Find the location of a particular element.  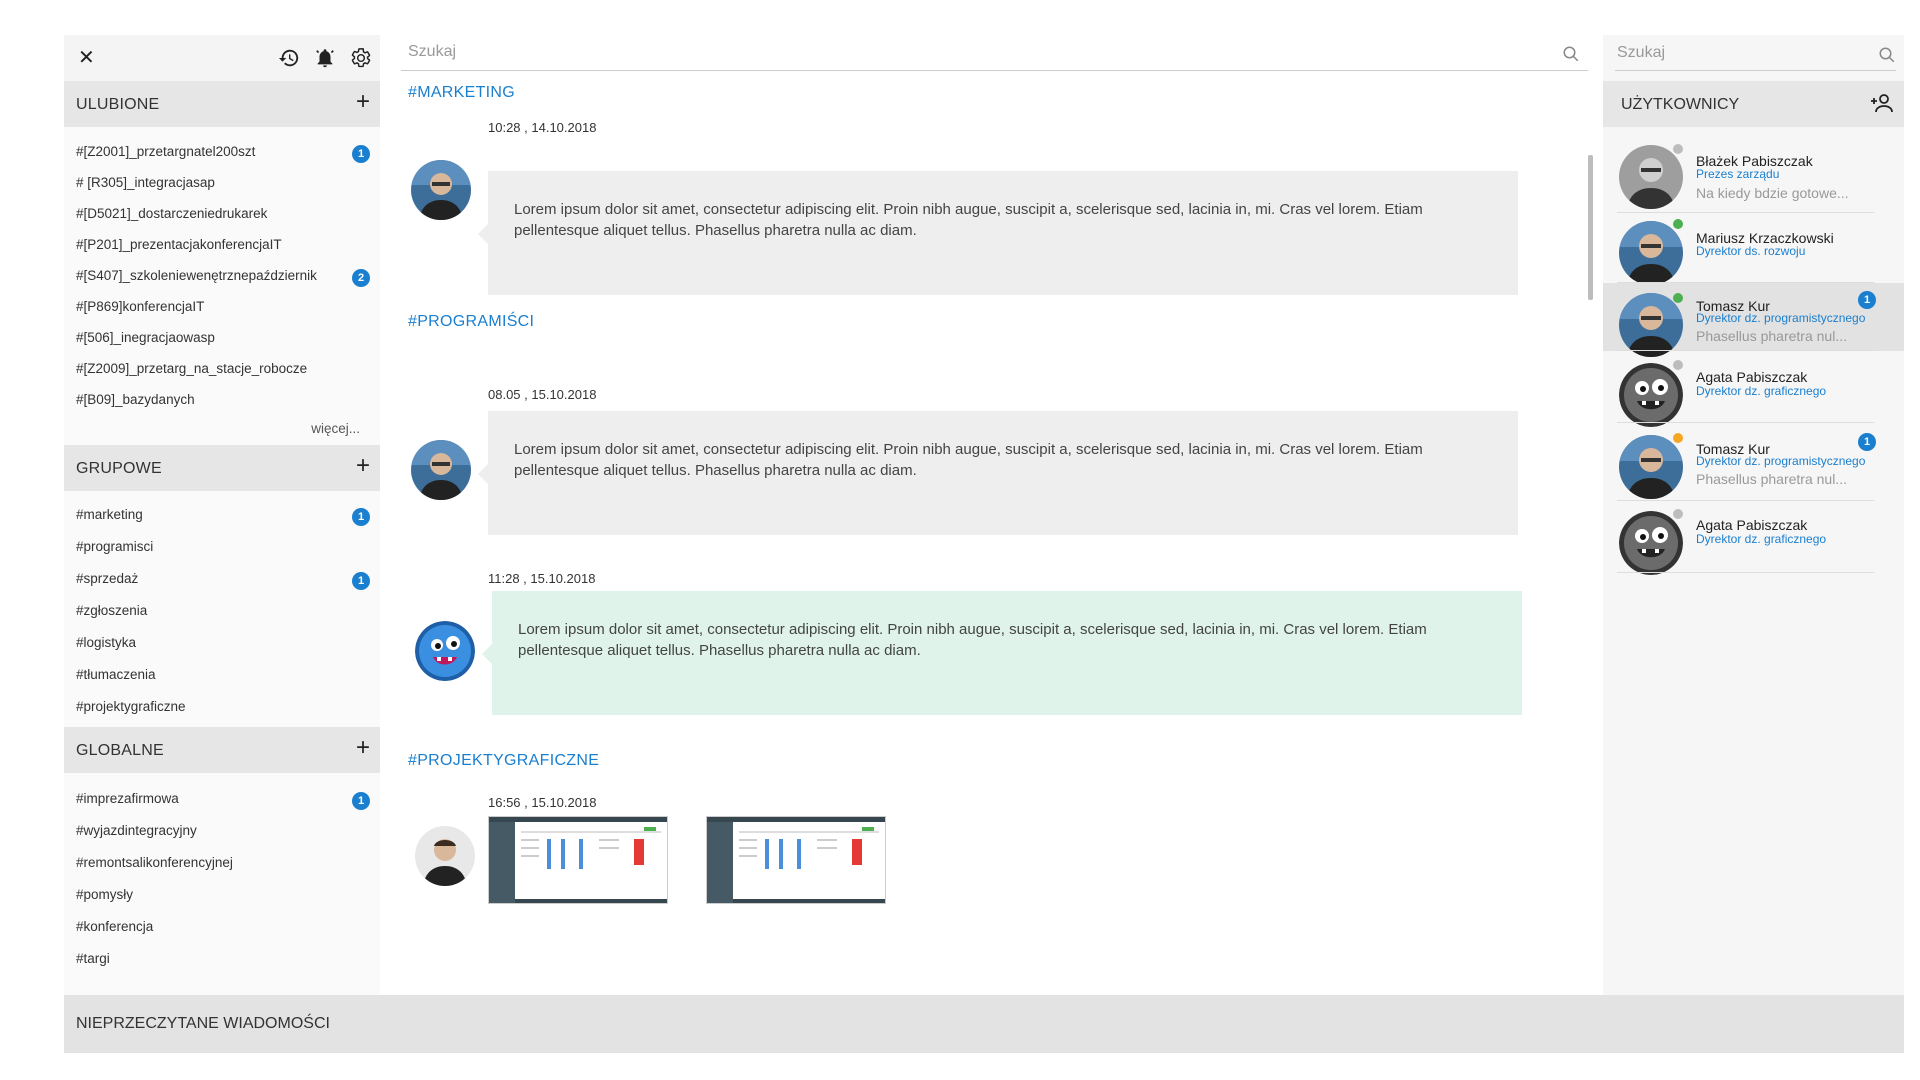

channel-name: #imprezafirmowa is located at coordinates (127, 798).